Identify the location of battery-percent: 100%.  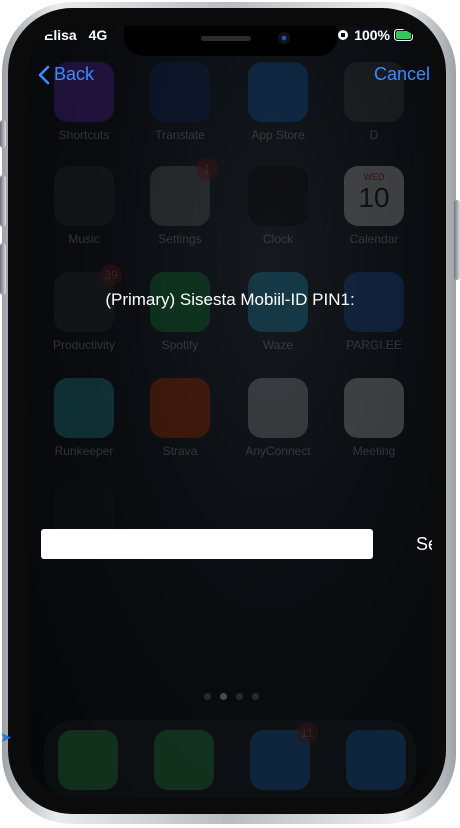
(372, 35).